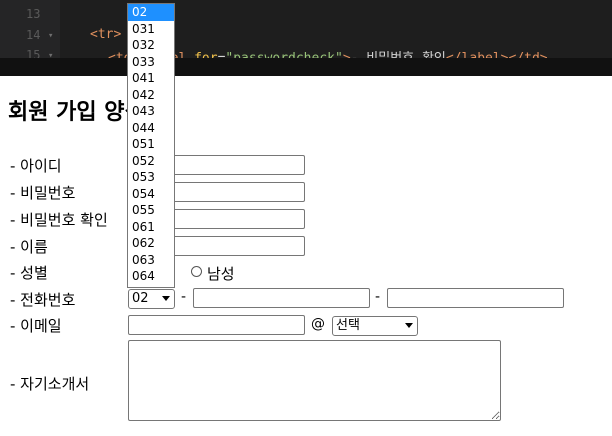 This screenshot has width=612, height=436. I want to click on dropdown-option: 055, so click(151, 210).